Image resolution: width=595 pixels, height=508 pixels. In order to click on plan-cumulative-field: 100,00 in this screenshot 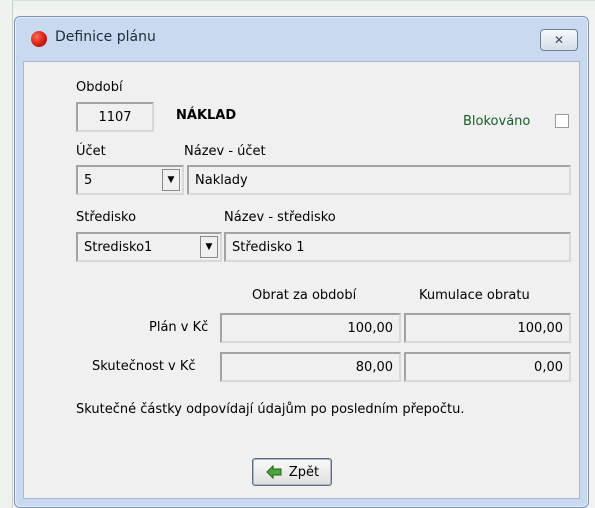, I will do `click(487, 328)`.